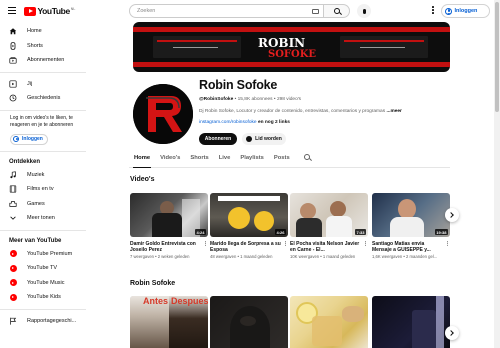 This screenshot has height=348, width=500. Describe the element at coordinates (156, 301) in the screenshot. I see `thumbnail-overlay-before: Antes` at that location.